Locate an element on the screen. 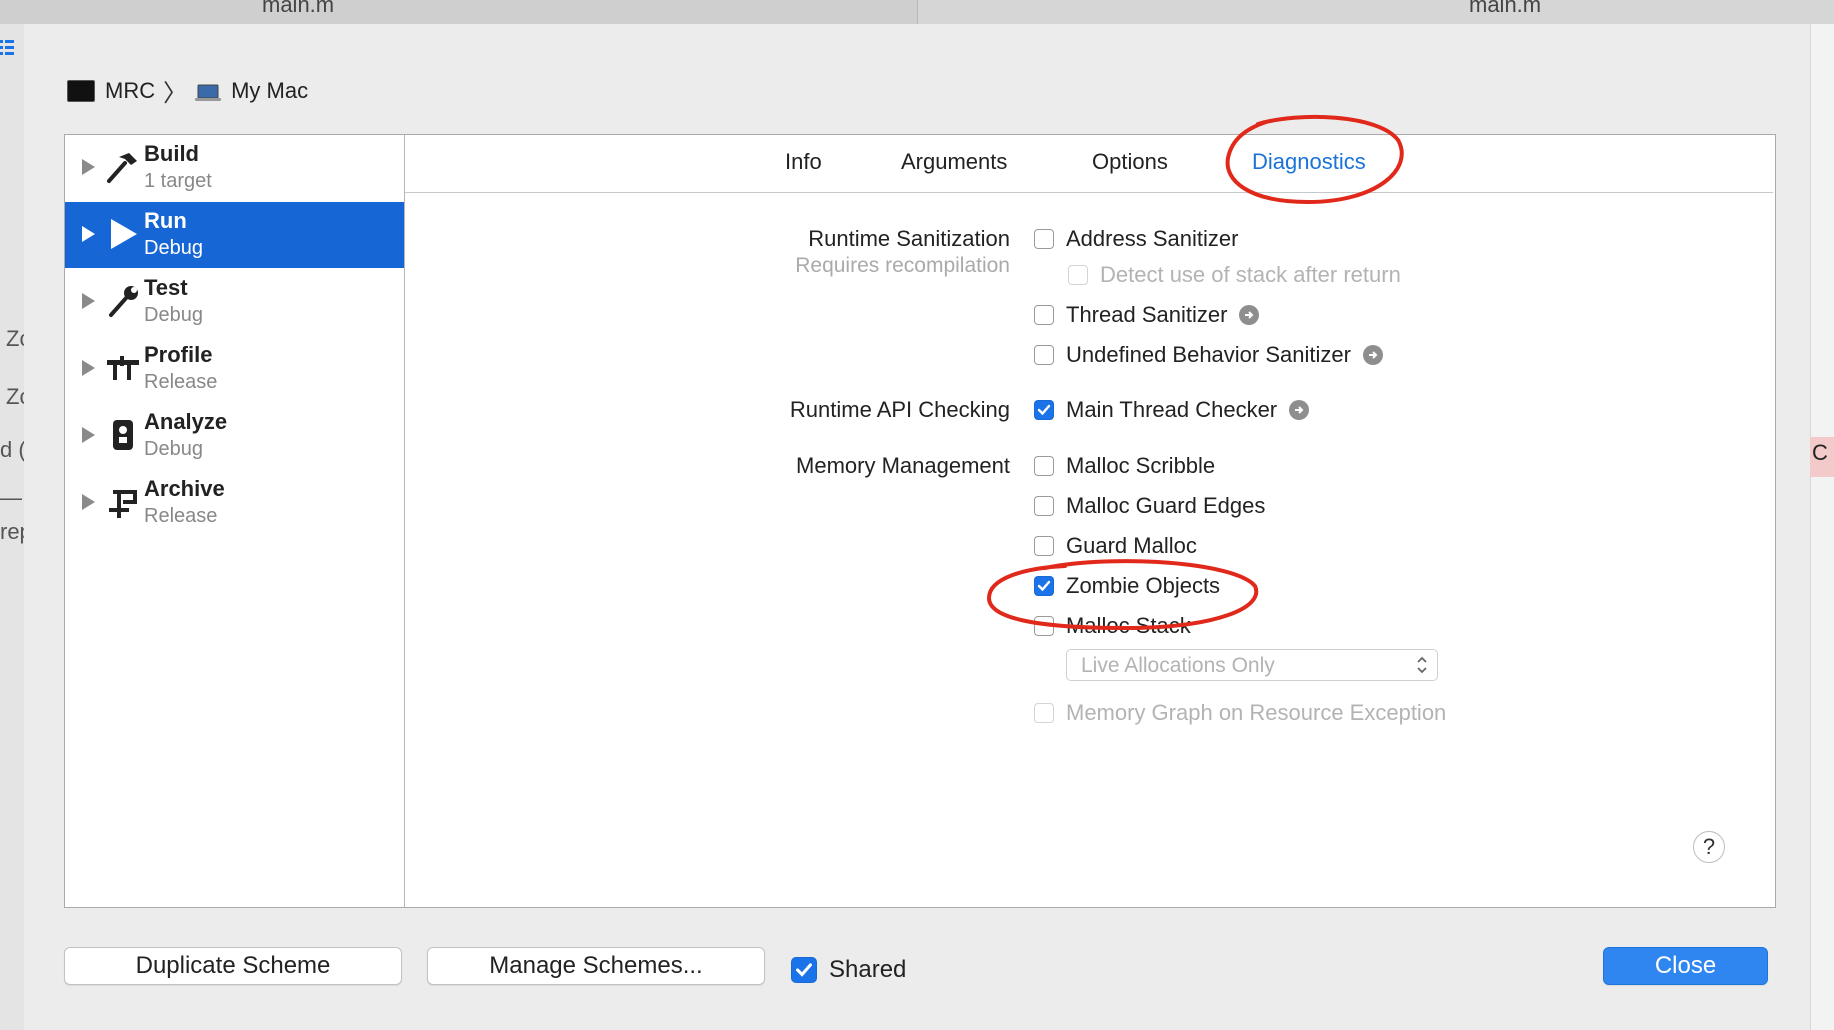  breadcrumb-scheme: MRC is located at coordinates (130, 91).